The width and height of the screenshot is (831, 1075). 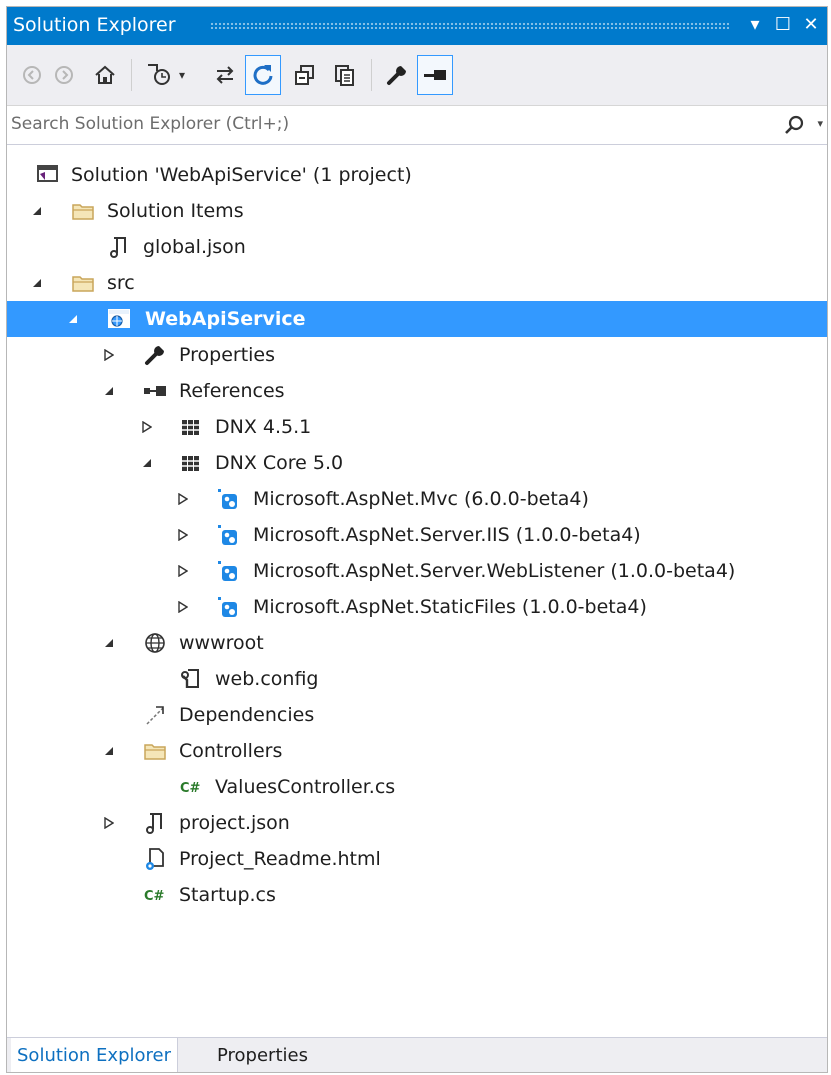 I want to click on tree-item-valuescontroller: C# ValuesController.cs, so click(x=417, y=787).